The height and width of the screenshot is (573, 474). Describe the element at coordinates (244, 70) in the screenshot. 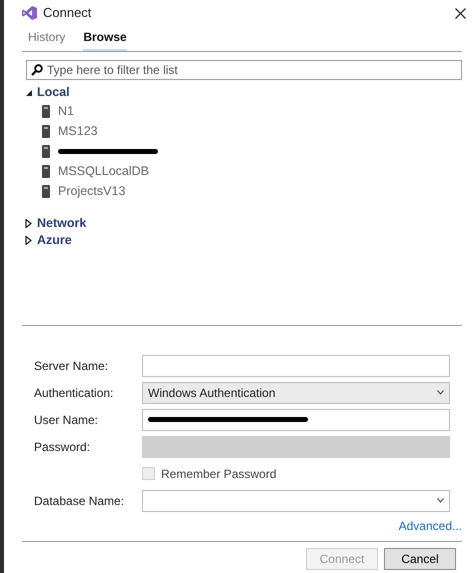

I see `filter-field: Type here to filter the list` at that location.